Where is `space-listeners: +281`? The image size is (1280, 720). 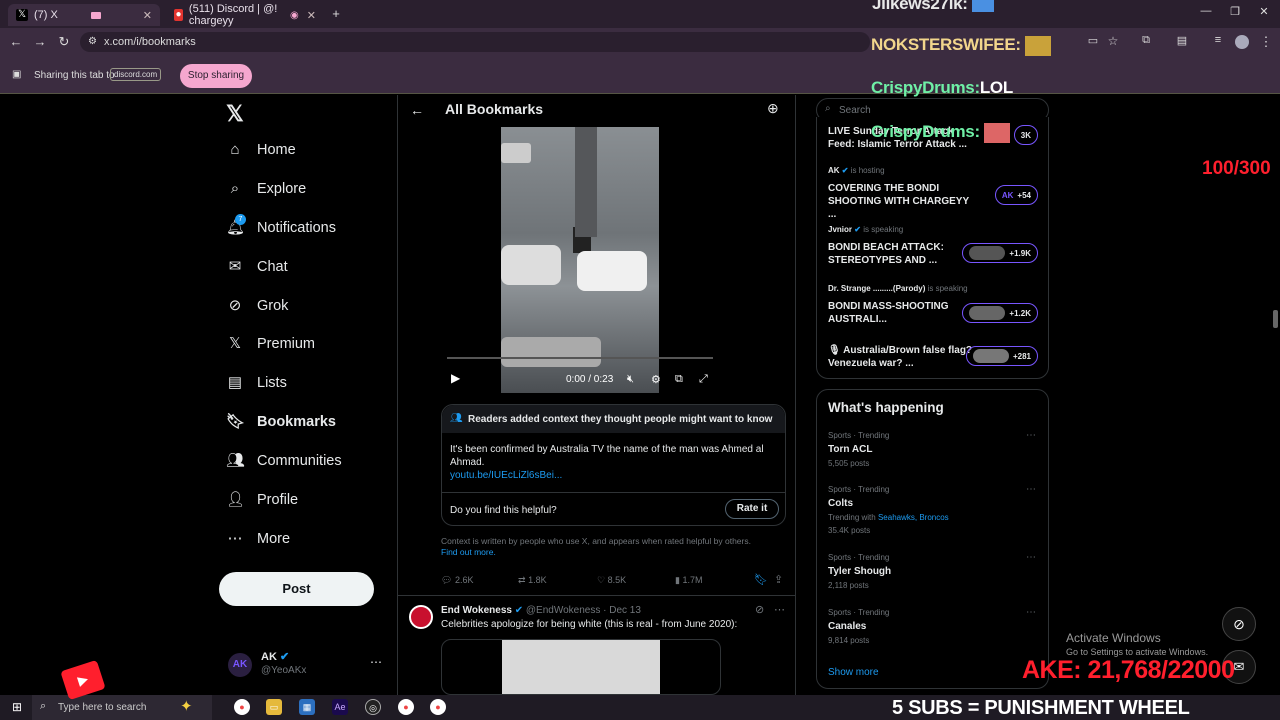
space-listeners: +281 is located at coordinates (1001, 356).